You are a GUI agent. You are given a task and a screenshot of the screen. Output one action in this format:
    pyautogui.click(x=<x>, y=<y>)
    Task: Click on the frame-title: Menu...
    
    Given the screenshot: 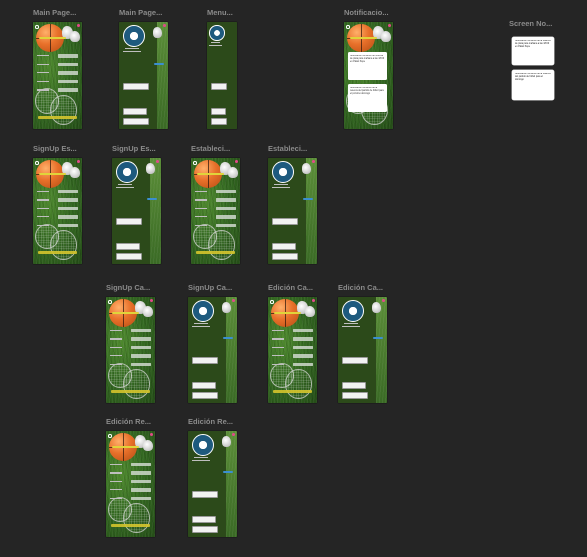 What is the action you would take?
    pyautogui.click(x=220, y=12)
    